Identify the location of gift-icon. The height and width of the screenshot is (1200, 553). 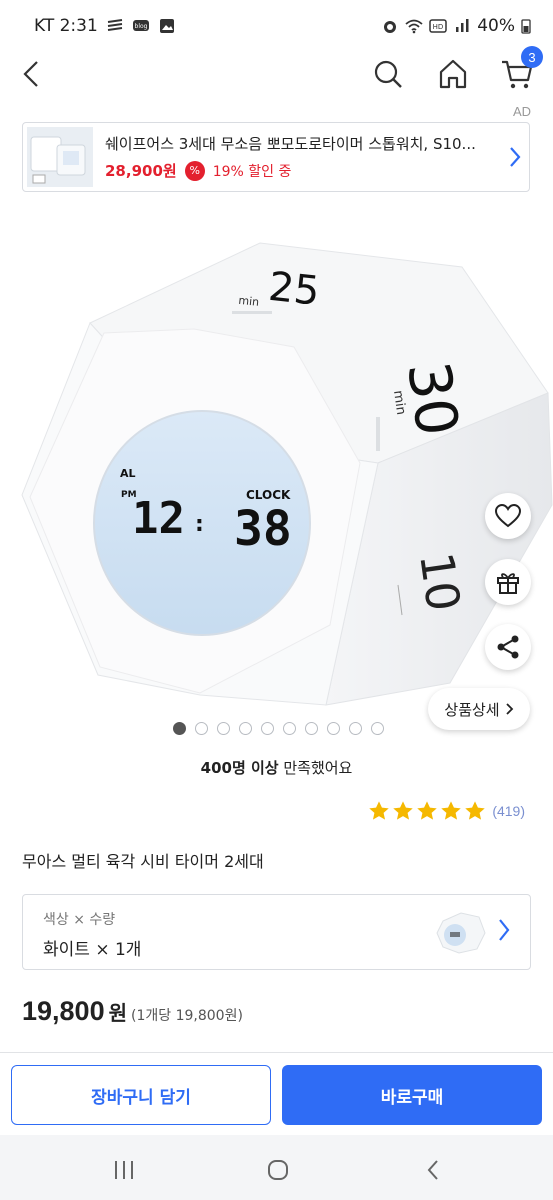
(508, 583).